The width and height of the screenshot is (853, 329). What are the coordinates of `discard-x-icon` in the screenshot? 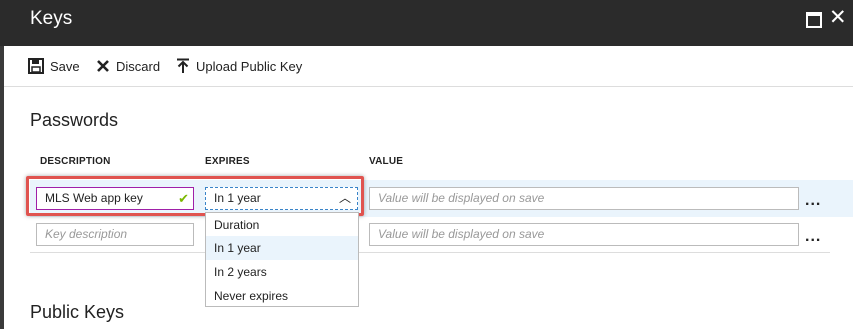 It's located at (103, 66).